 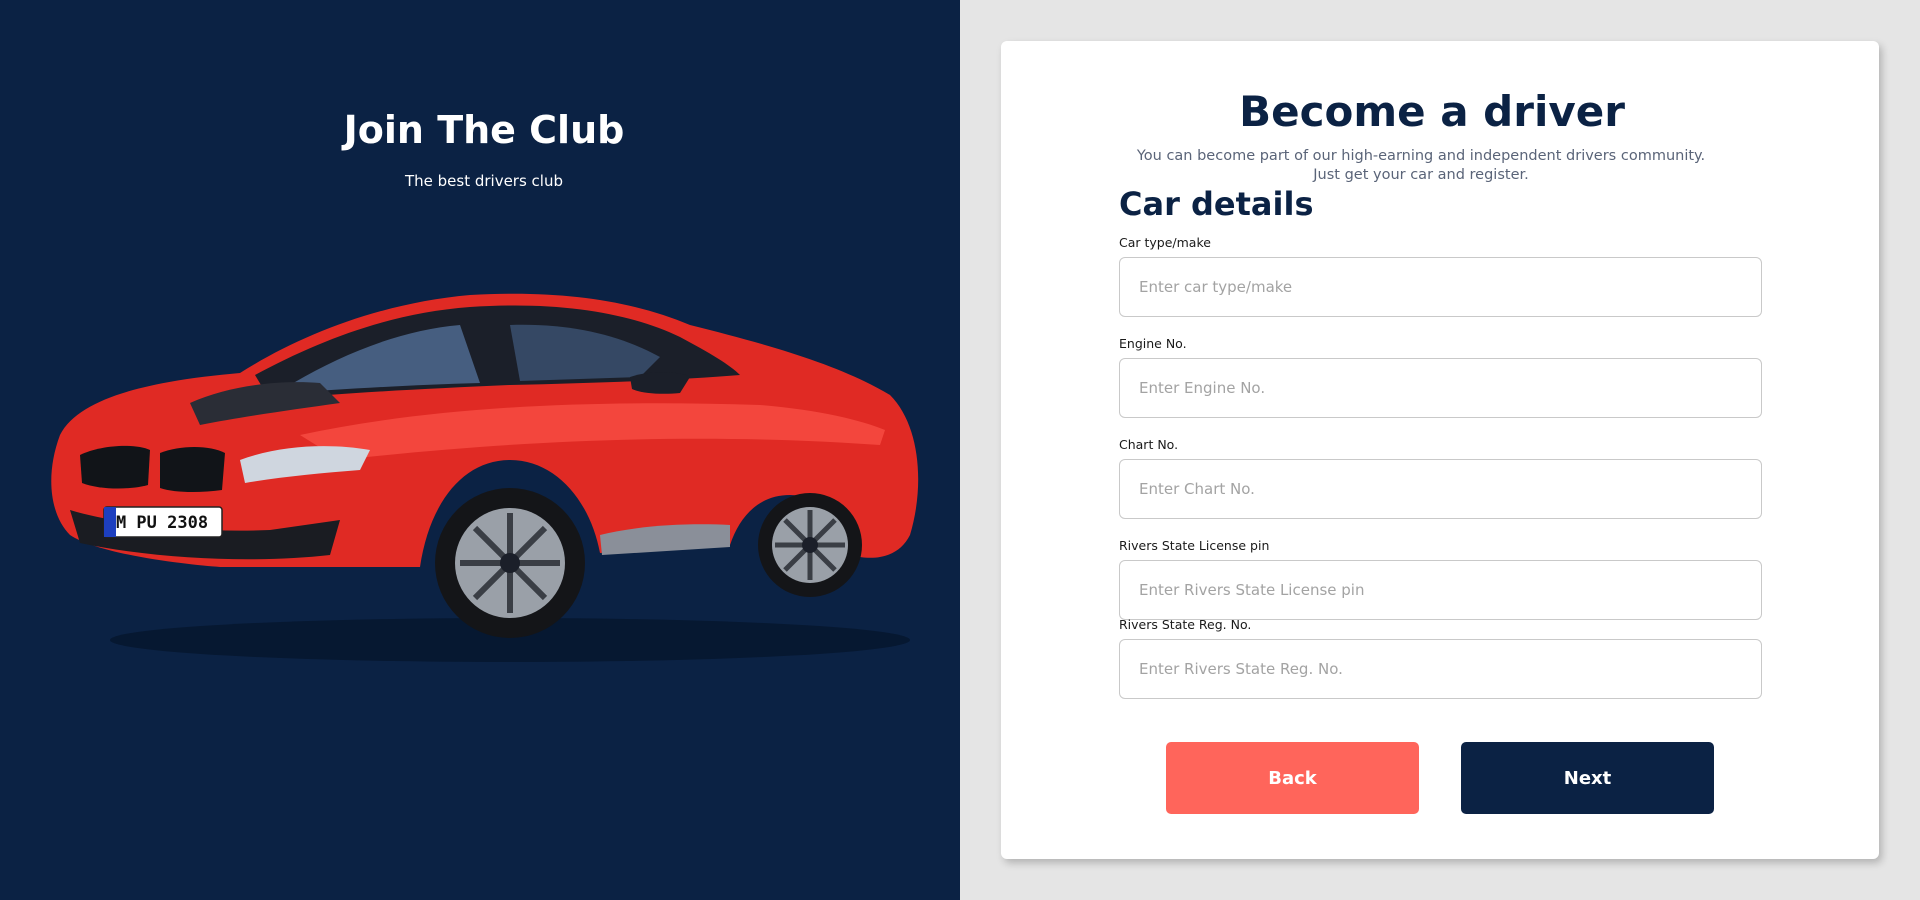 I want to click on back-button: Back, so click(x=1292, y=778).